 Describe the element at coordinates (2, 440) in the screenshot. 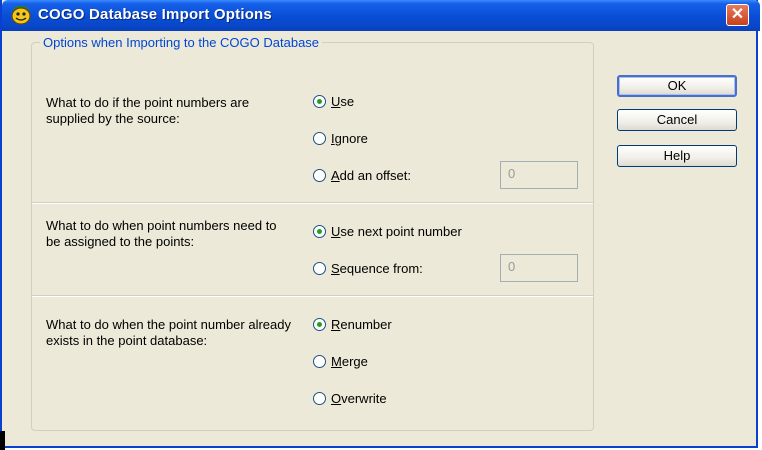

I see `window-edge-mark` at that location.